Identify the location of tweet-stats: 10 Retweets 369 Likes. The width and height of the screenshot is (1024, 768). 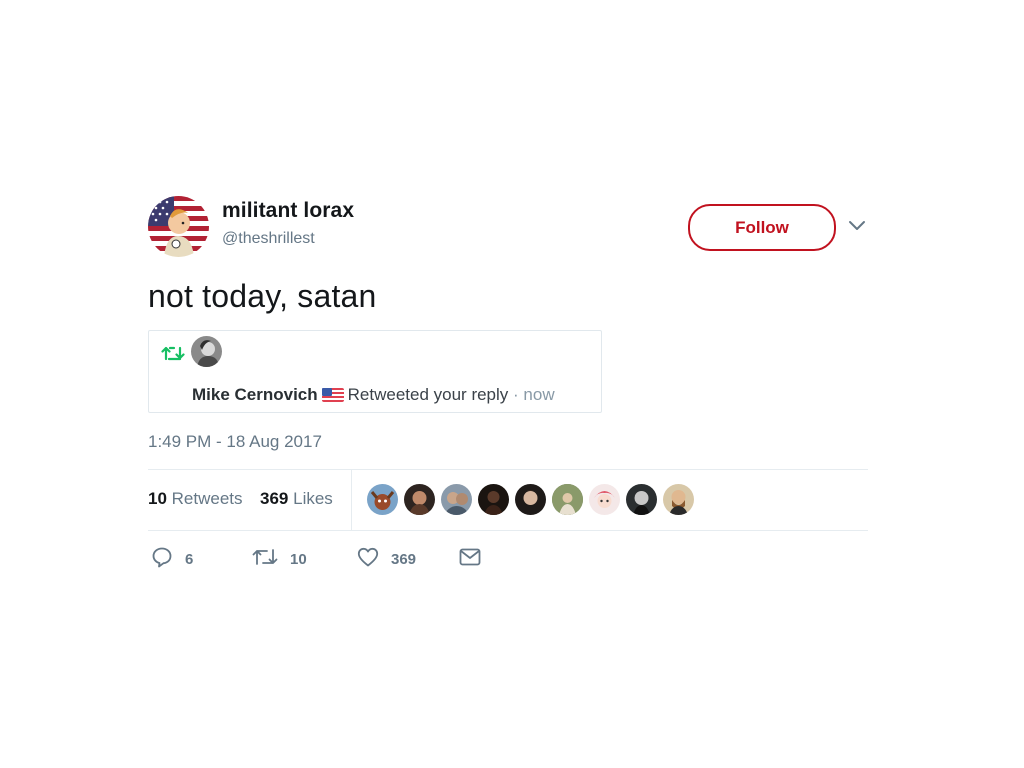
(508, 500).